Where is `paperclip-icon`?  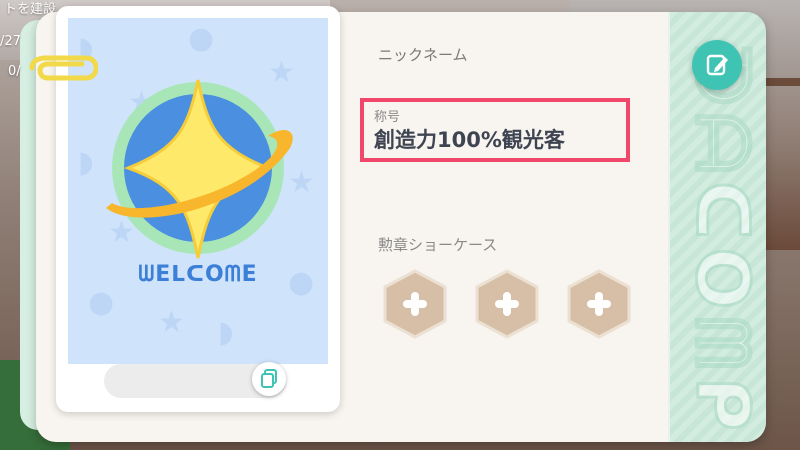 paperclip-icon is located at coordinates (63, 68).